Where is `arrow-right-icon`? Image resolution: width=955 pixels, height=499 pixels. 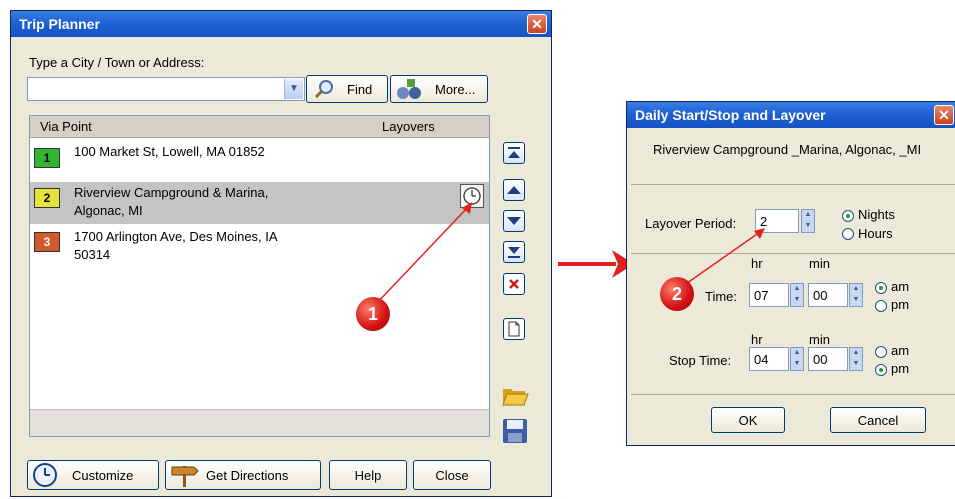
arrow-right-icon is located at coordinates (596, 264).